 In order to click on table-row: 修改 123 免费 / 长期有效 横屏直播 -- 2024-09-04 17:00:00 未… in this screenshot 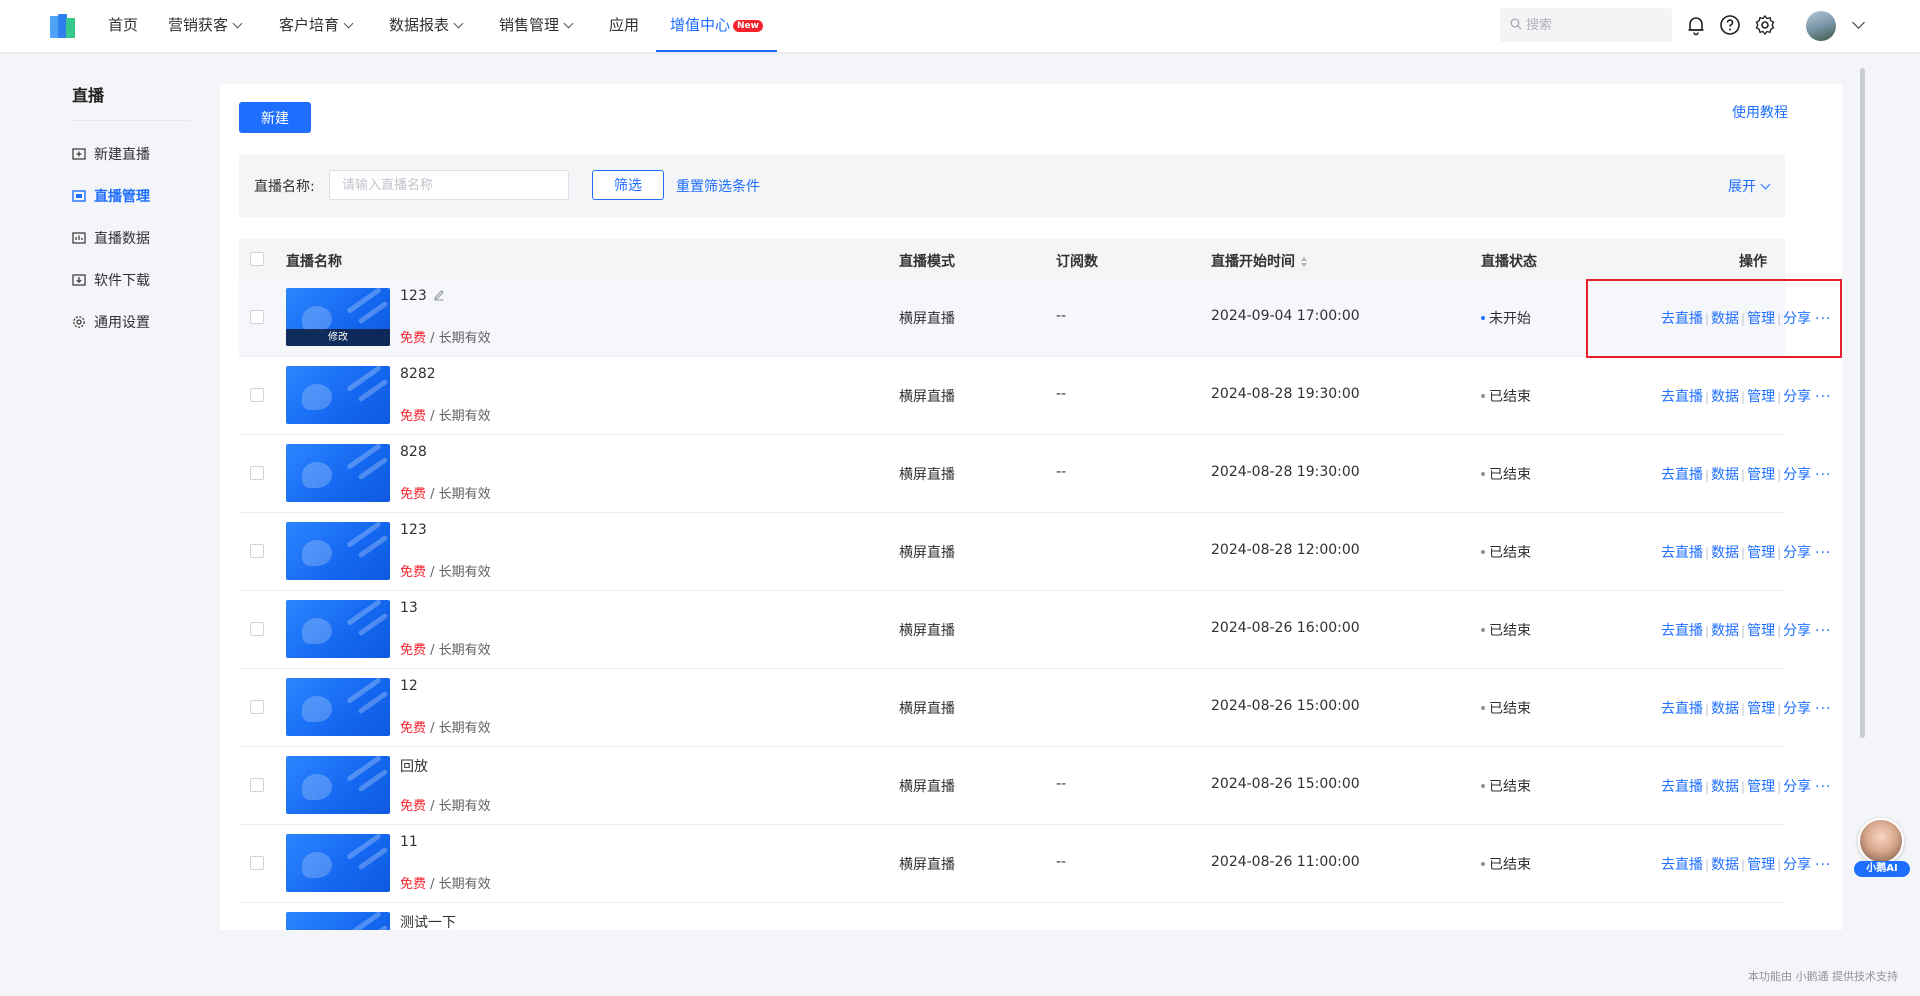, I will do `click(1034, 318)`.